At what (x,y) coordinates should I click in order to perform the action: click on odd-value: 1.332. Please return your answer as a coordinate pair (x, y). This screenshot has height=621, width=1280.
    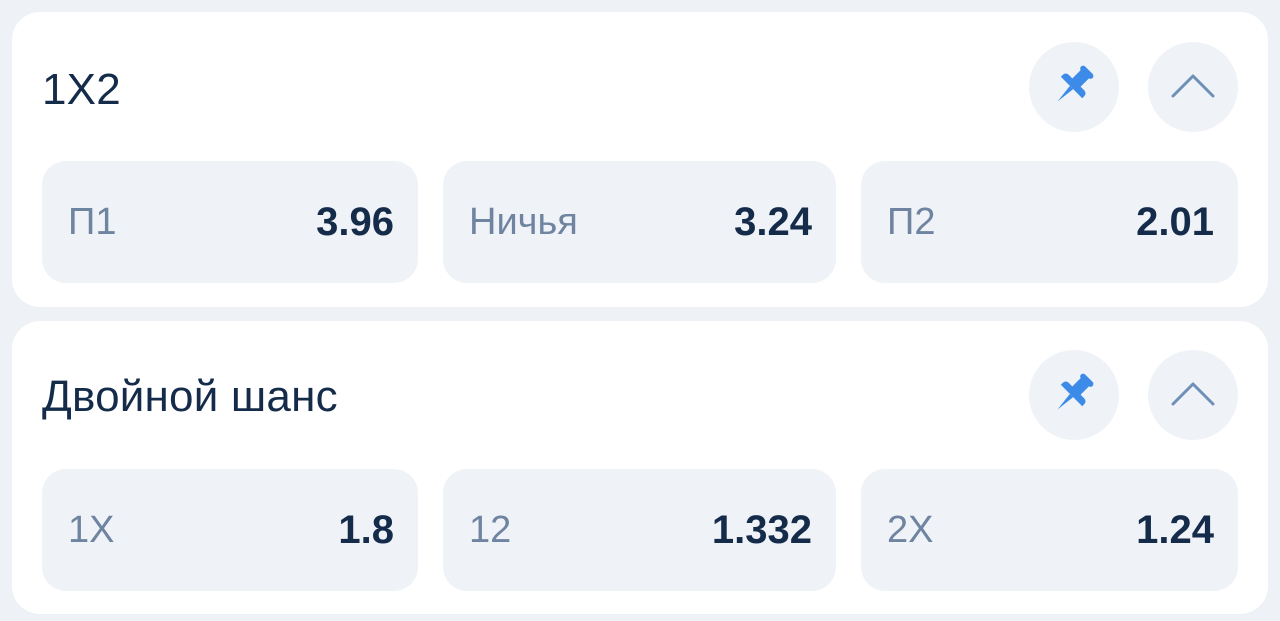
    Looking at the image, I should click on (761, 529).